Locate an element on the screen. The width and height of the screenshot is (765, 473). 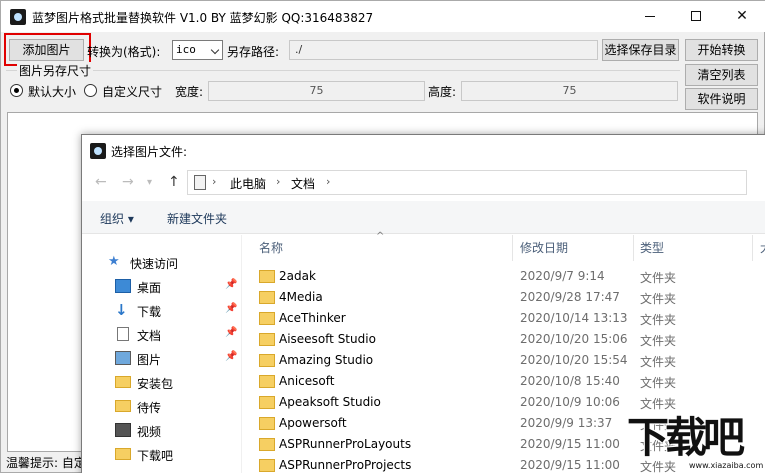
file-row: 2adak 2020/9/7 9:14 文件夹 is located at coordinates (503, 276).